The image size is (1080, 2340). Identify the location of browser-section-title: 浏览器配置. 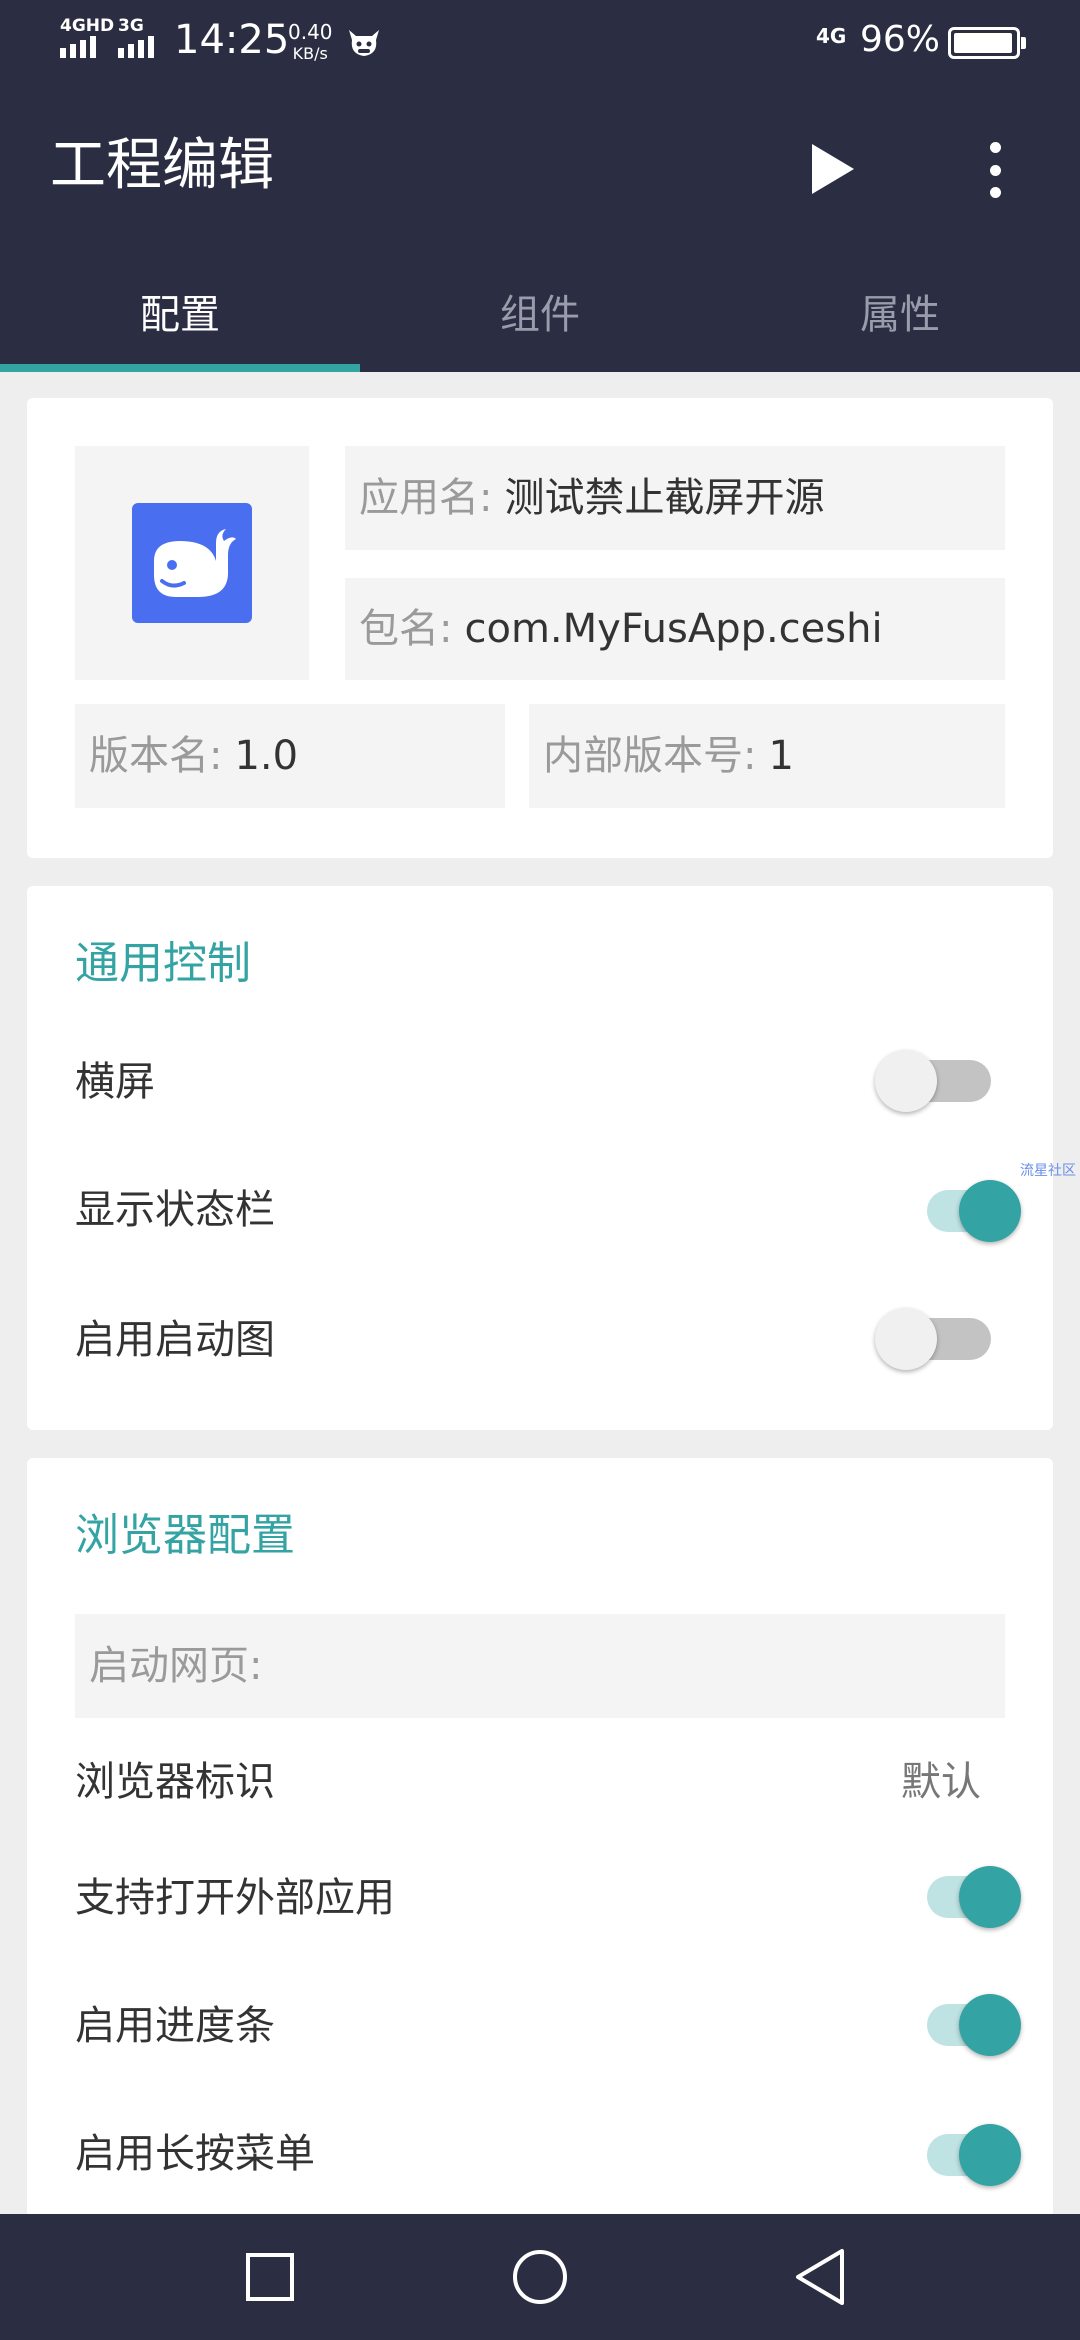
(185, 1535).